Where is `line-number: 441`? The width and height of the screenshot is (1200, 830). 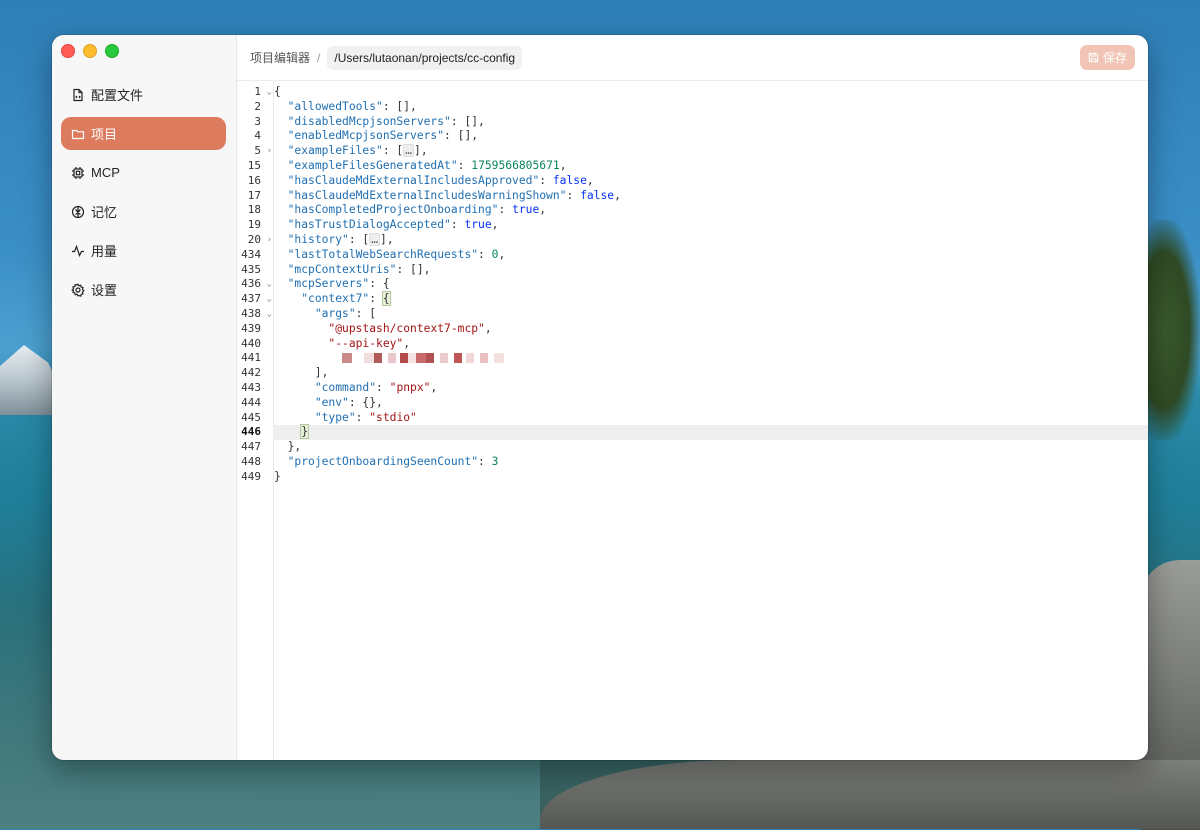
line-number: 441 is located at coordinates (255, 358).